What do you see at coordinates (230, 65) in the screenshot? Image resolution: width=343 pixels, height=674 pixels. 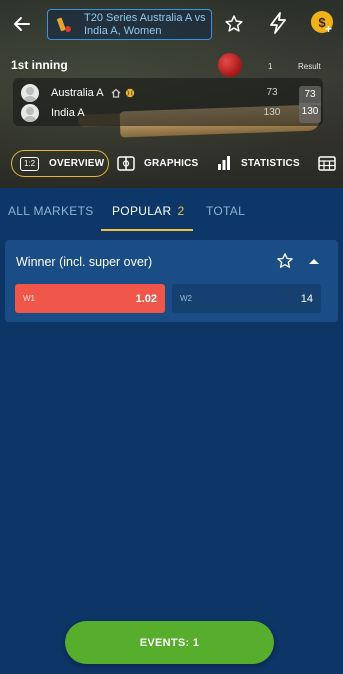 I see `cricket-ball-image` at bounding box center [230, 65].